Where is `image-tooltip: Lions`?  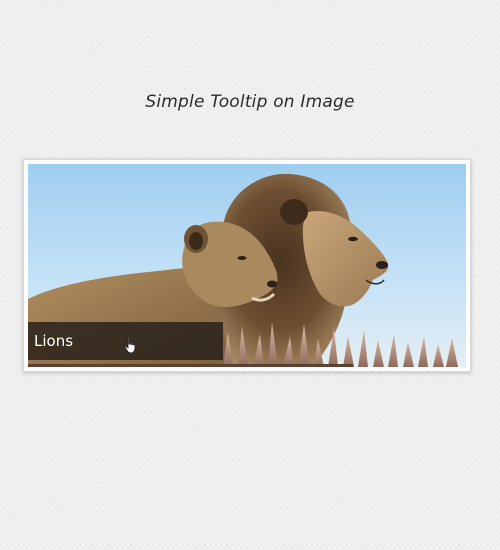 image-tooltip: Lions is located at coordinates (125, 341).